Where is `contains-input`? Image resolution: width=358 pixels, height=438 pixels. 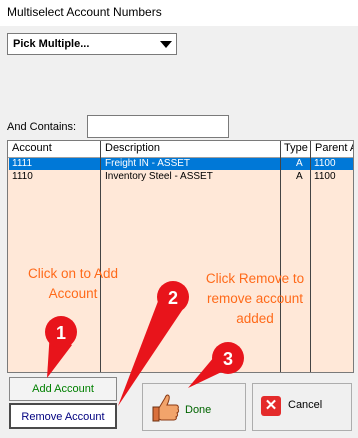 contains-input is located at coordinates (158, 126).